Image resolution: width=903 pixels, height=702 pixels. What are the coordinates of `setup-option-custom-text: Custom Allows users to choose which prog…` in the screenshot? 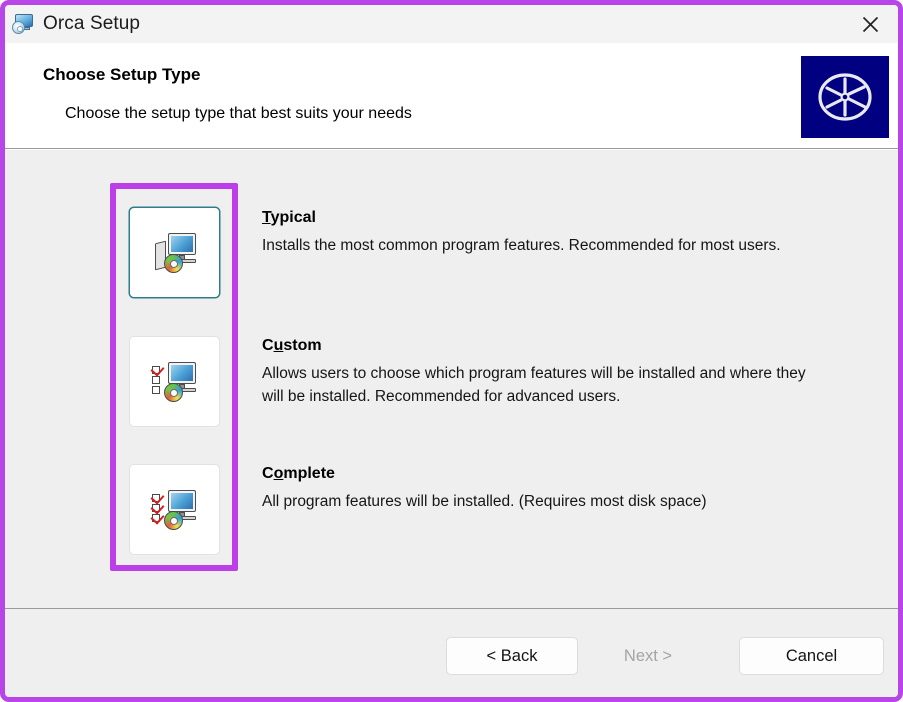 It's located at (539, 372).